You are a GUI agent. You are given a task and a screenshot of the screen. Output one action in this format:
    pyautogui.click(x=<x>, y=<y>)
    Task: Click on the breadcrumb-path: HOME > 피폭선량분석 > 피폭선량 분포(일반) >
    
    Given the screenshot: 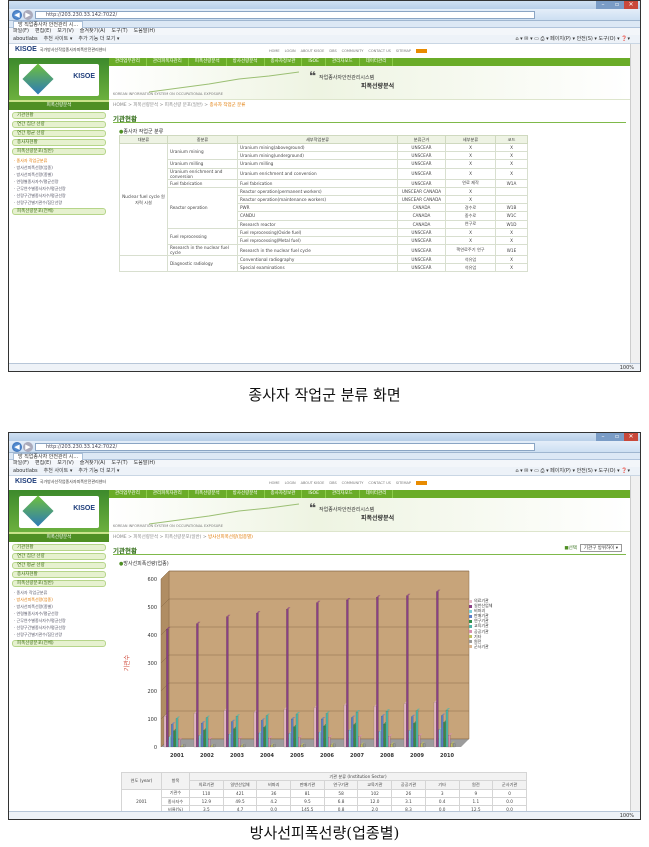 What is the action you would take?
    pyautogui.click(x=160, y=105)
    